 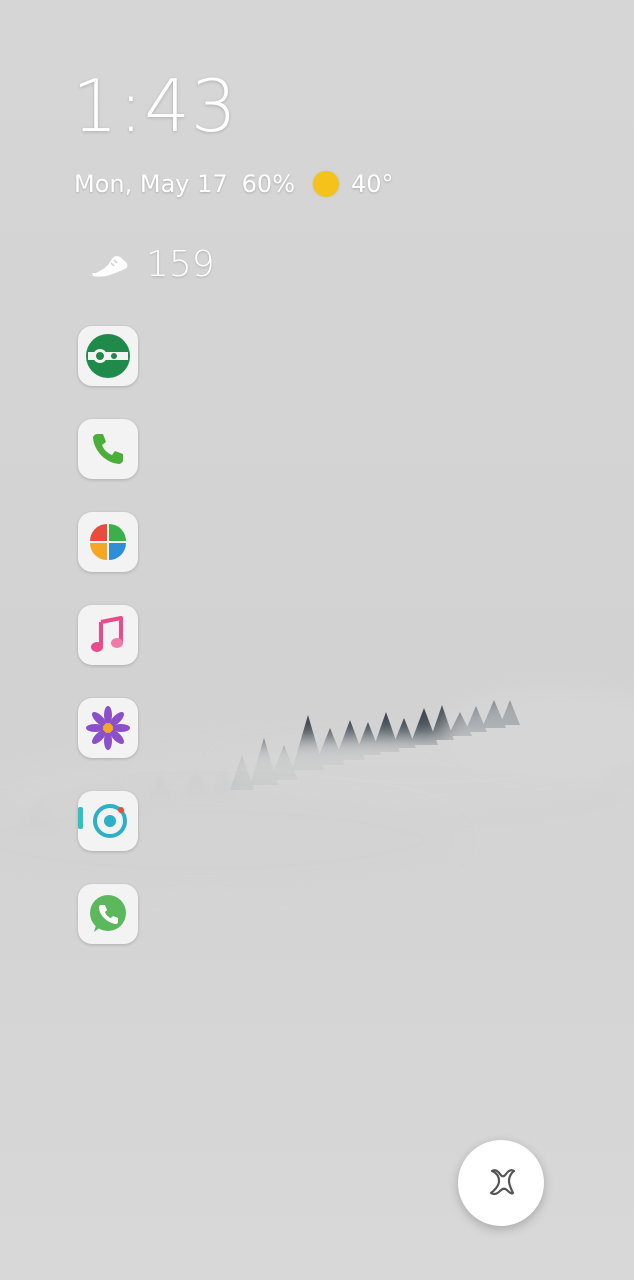 I want to click on clock-time: 1:43, so click(x=155, y=106).